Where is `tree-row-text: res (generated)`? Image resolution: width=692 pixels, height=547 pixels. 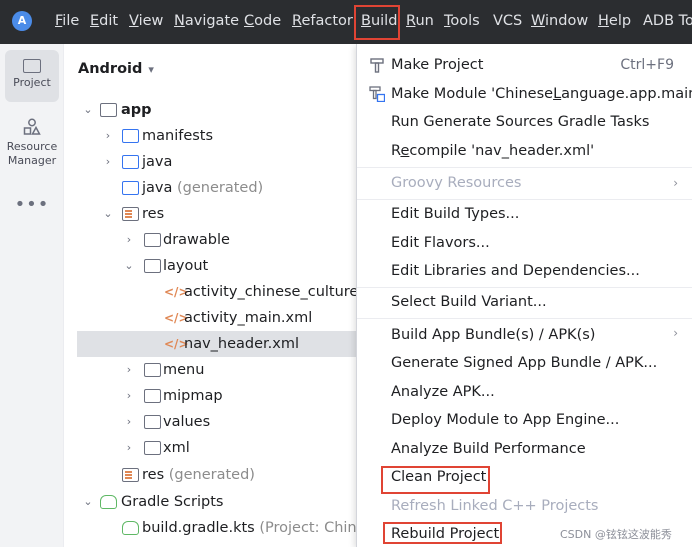
tree-row-text: res (generated) is located at coordinates (198, 475).